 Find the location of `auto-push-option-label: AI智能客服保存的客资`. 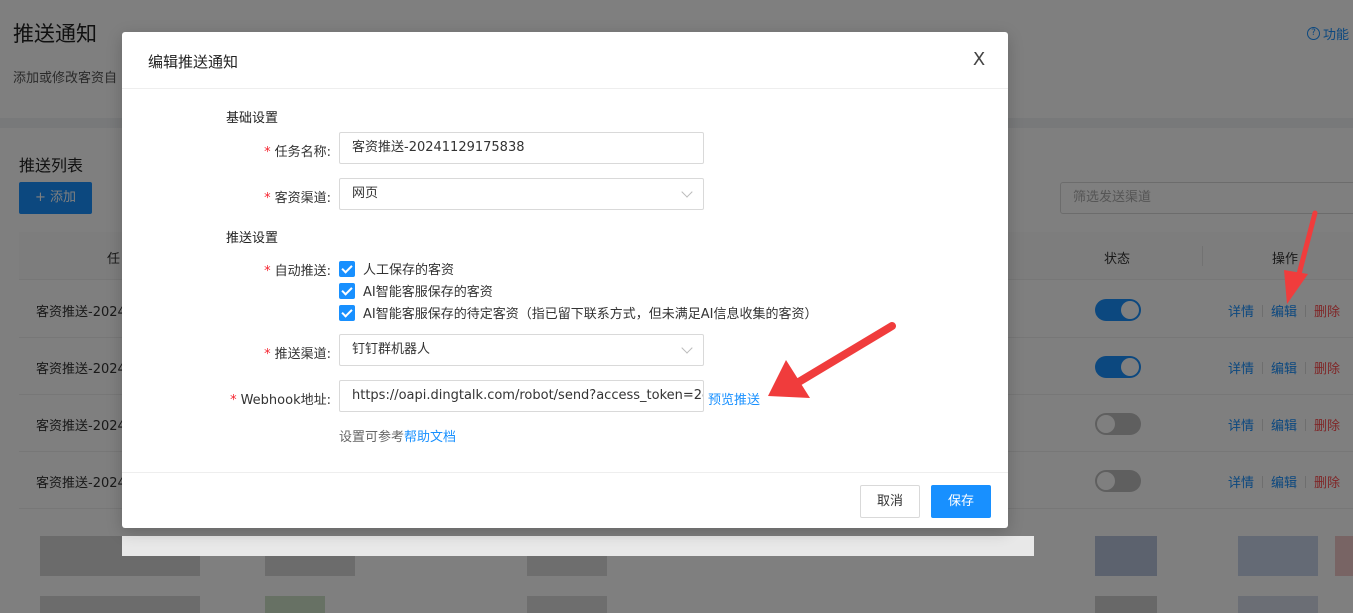

auto-push-option-label: AI智能客服保存的客资 is located at coordinates (428, 292).